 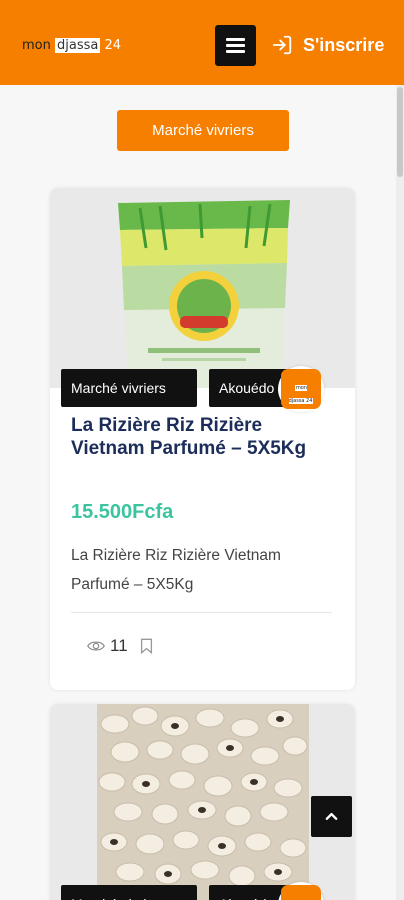 What do you see at coordinates (235, 39) in the screenshot?
I see `hamburger-menu-icon` at bounding box center [235, 39].